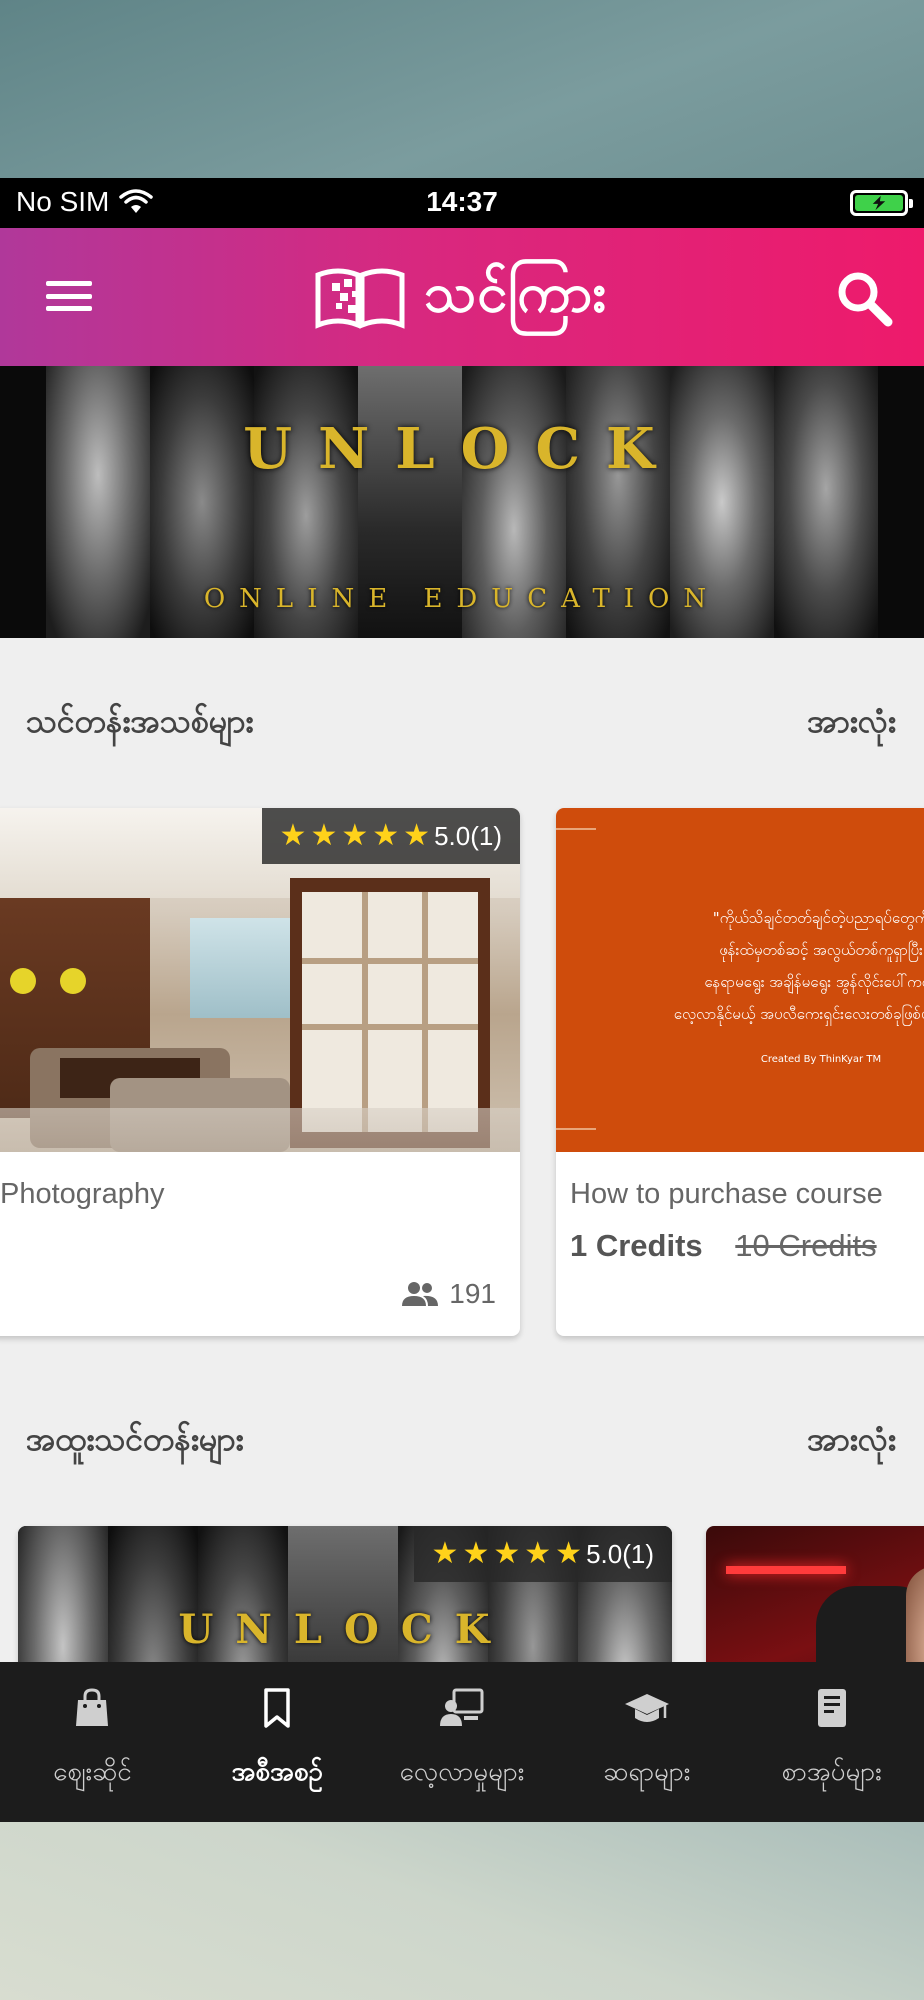 The image size is (924, 2000). What do you see at coordinates (345, 1629) in the screenshot?
I see `special-banner-title: UNLOCK` at bounding box center [345, 1629].